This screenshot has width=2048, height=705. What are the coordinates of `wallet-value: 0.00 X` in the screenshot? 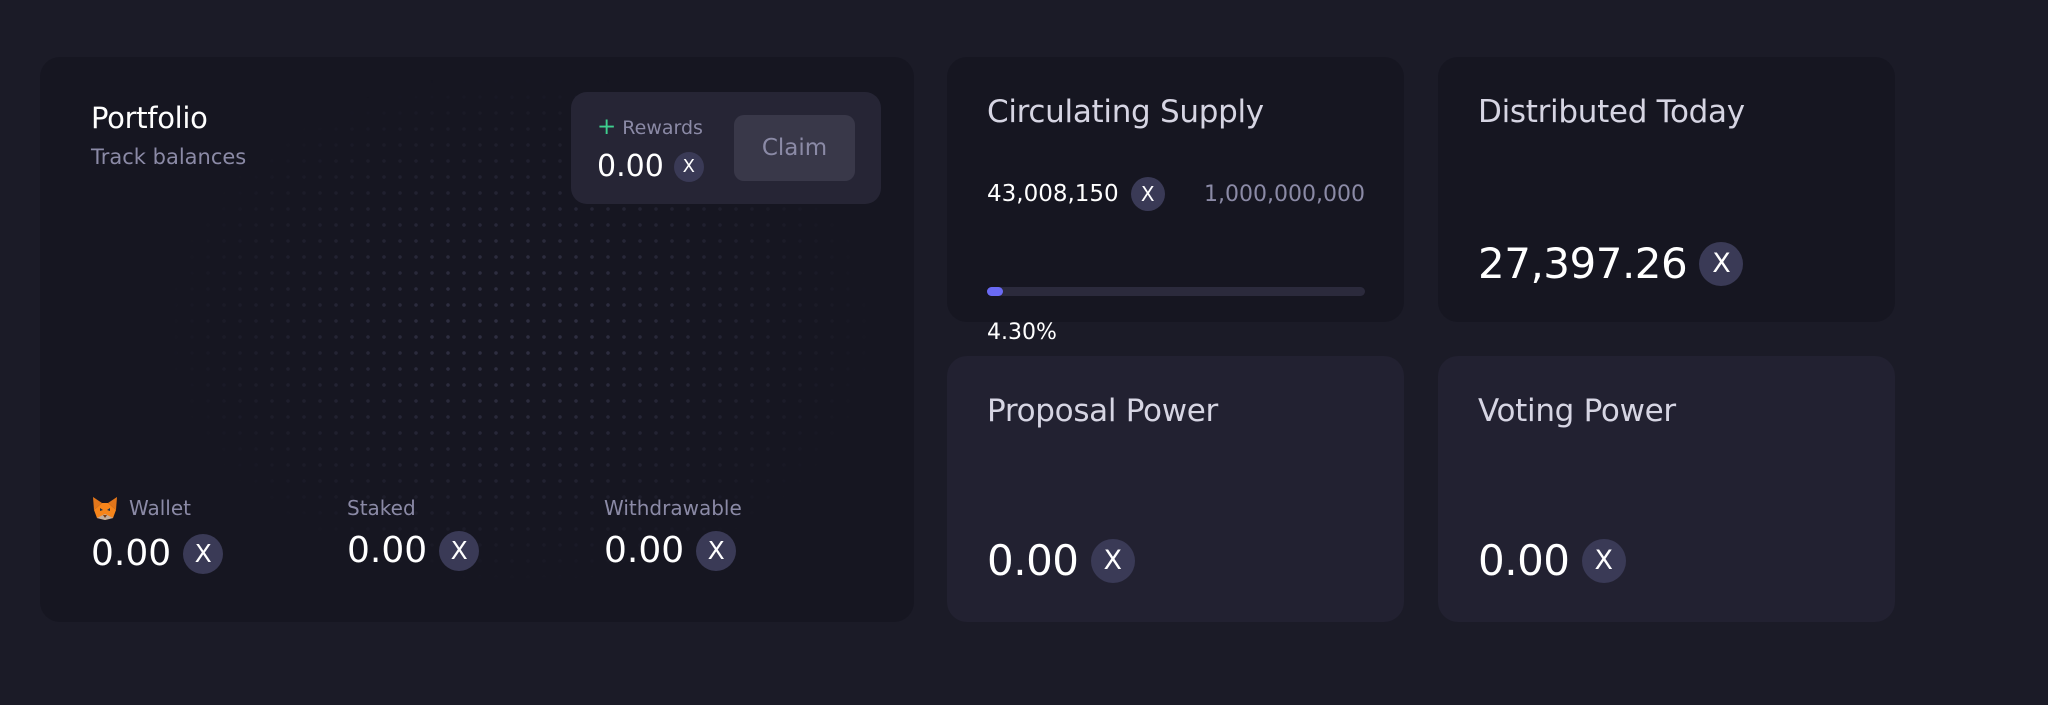 It's located at (157, 553).